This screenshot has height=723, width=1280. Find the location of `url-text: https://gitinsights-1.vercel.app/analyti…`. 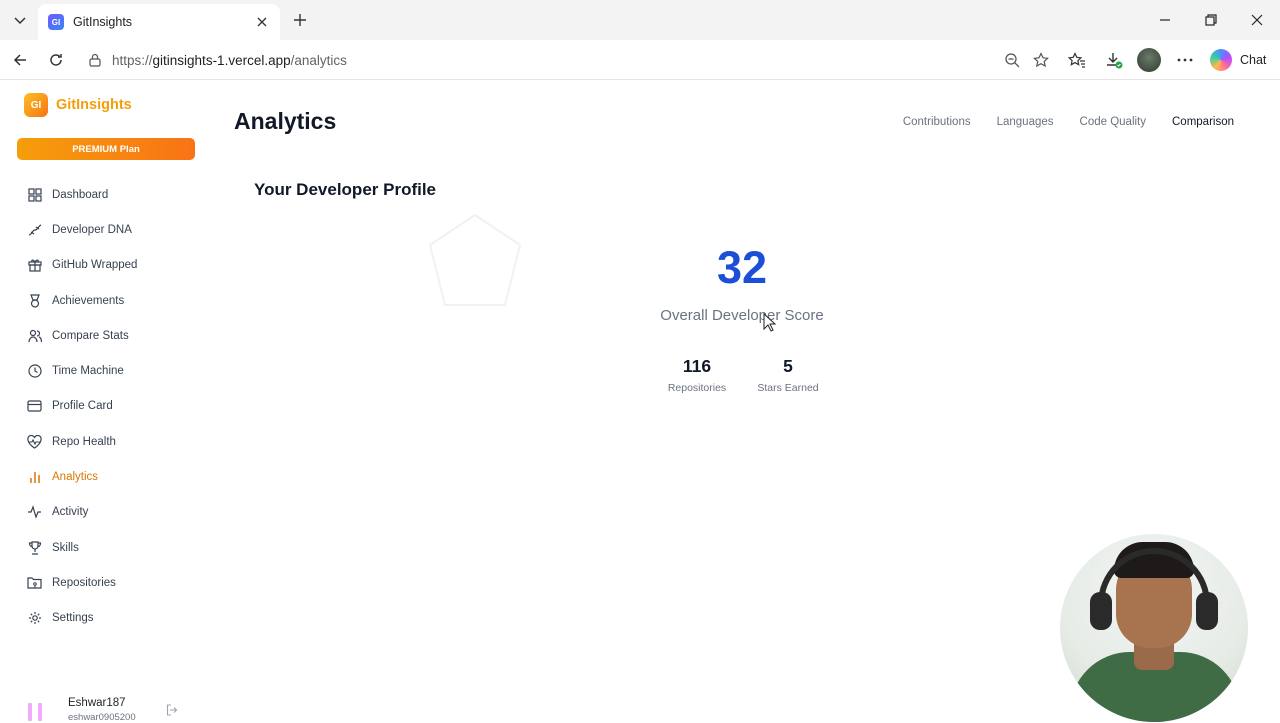

url-text: https://gitinsights-1.vercel.app/analyti… is located at coordinates (229, 60).